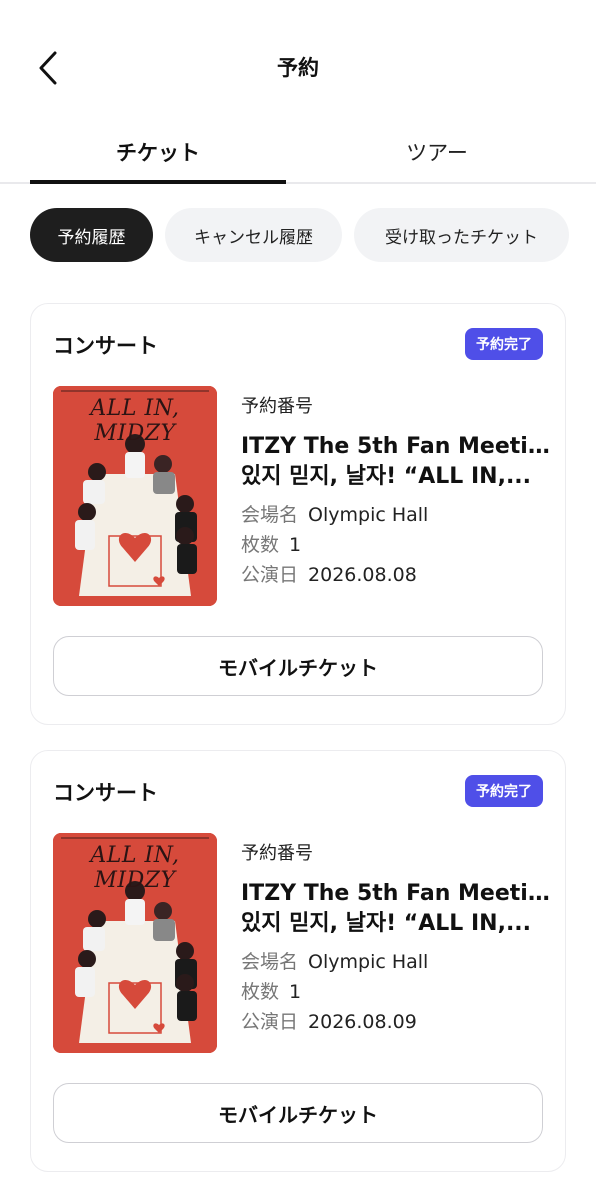  Describe the element at coordinates (298, 68) in the screenshot. I see `page-title: 予約` at that location.